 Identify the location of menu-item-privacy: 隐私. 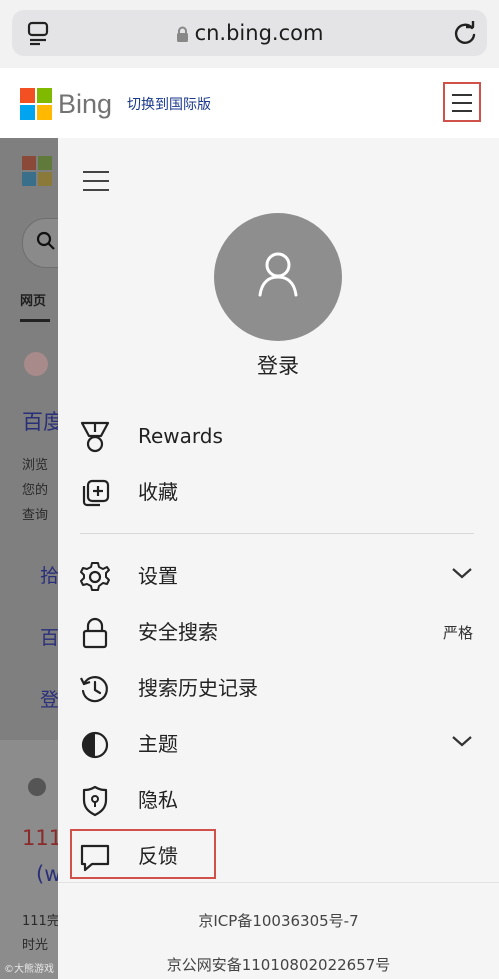
(280, 800).